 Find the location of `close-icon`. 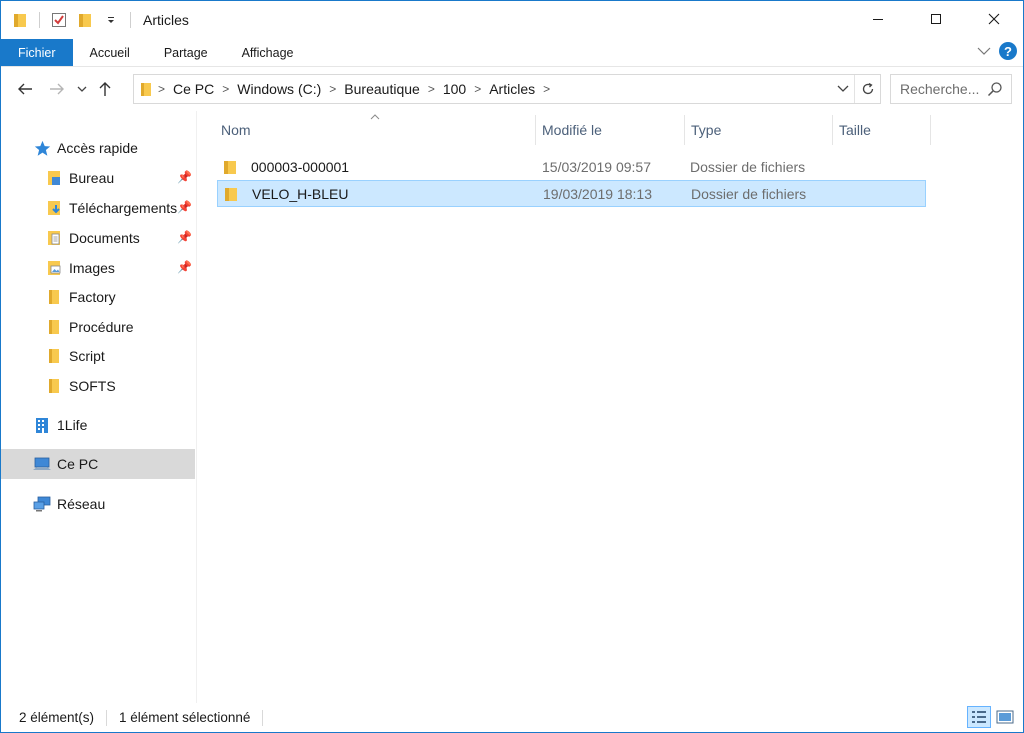

close-icon is located at coordinates (994, 19).